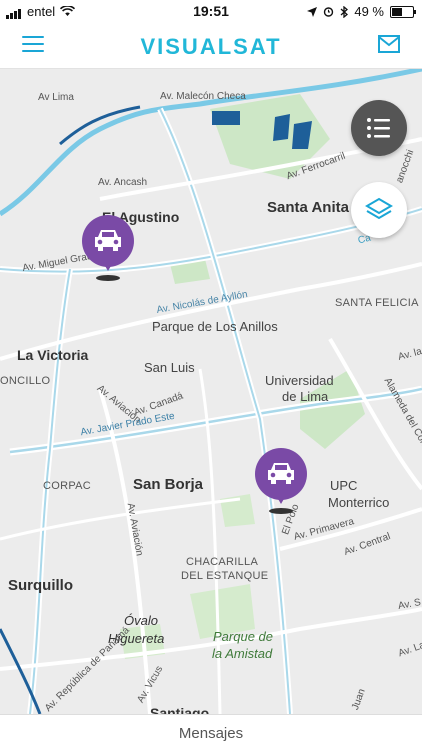 This screenshot has height=751, width=422. Describe the element at coordinates (211, 11) in the screenshot. I see `status-bar: entel 19:51 49 %` at that location.